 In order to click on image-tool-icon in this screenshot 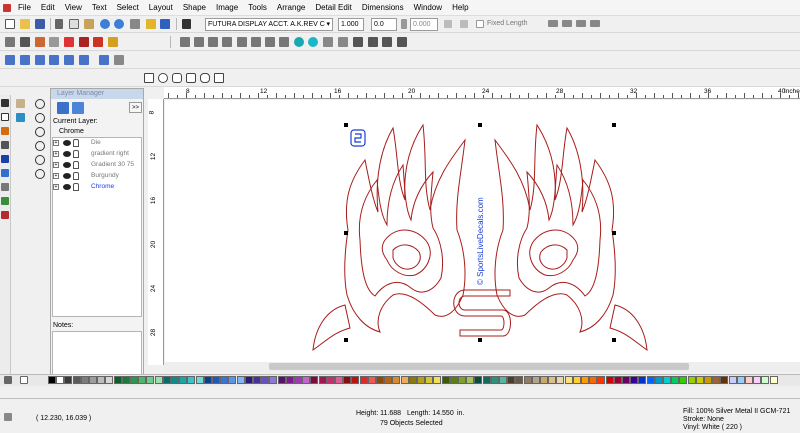, I will do `click(5, 201)`.